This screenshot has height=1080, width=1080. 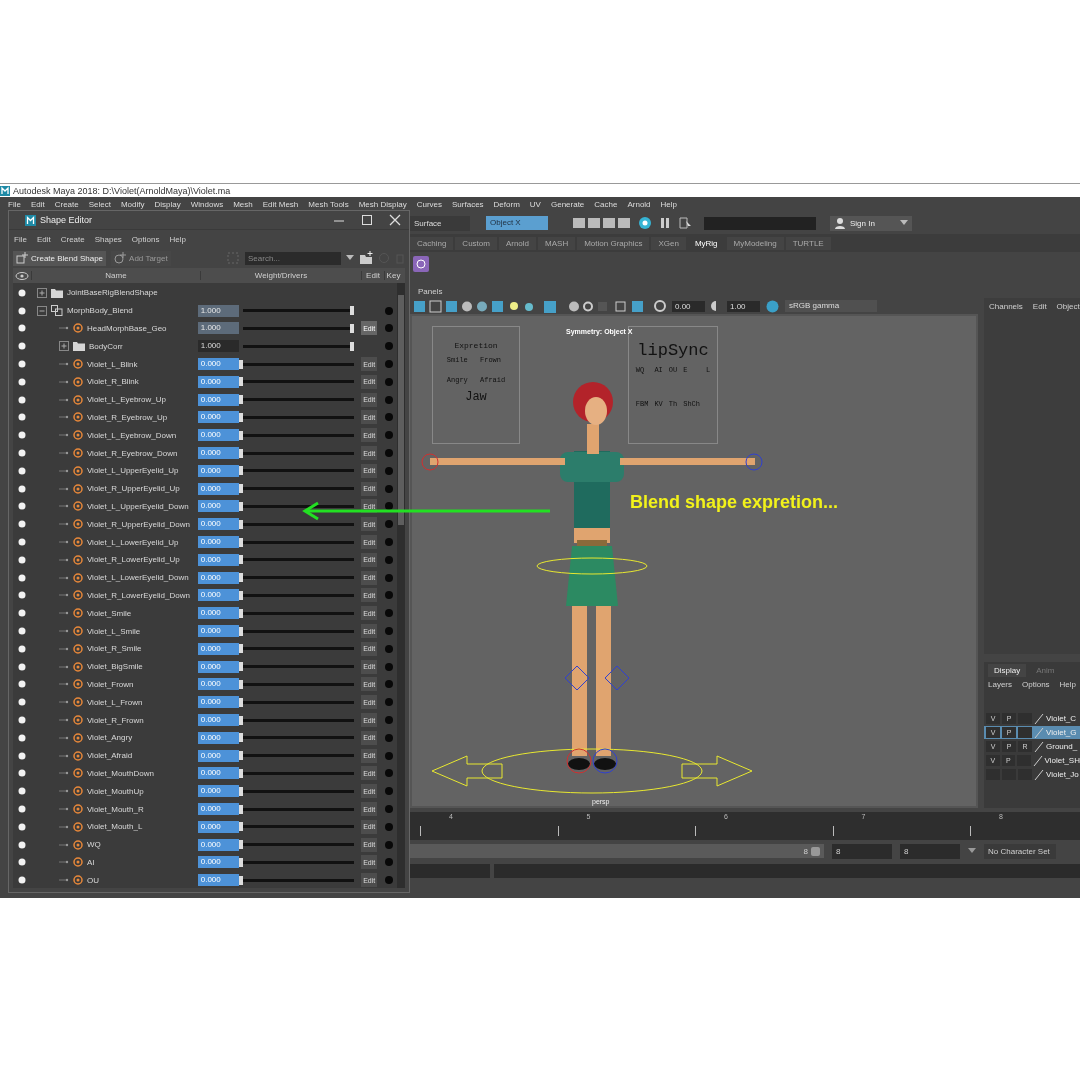 What do you see at coordinates (1000, 684) in the screenshot?
I see `layer-menu-item: Layers` at bounding box center [1000, 684].